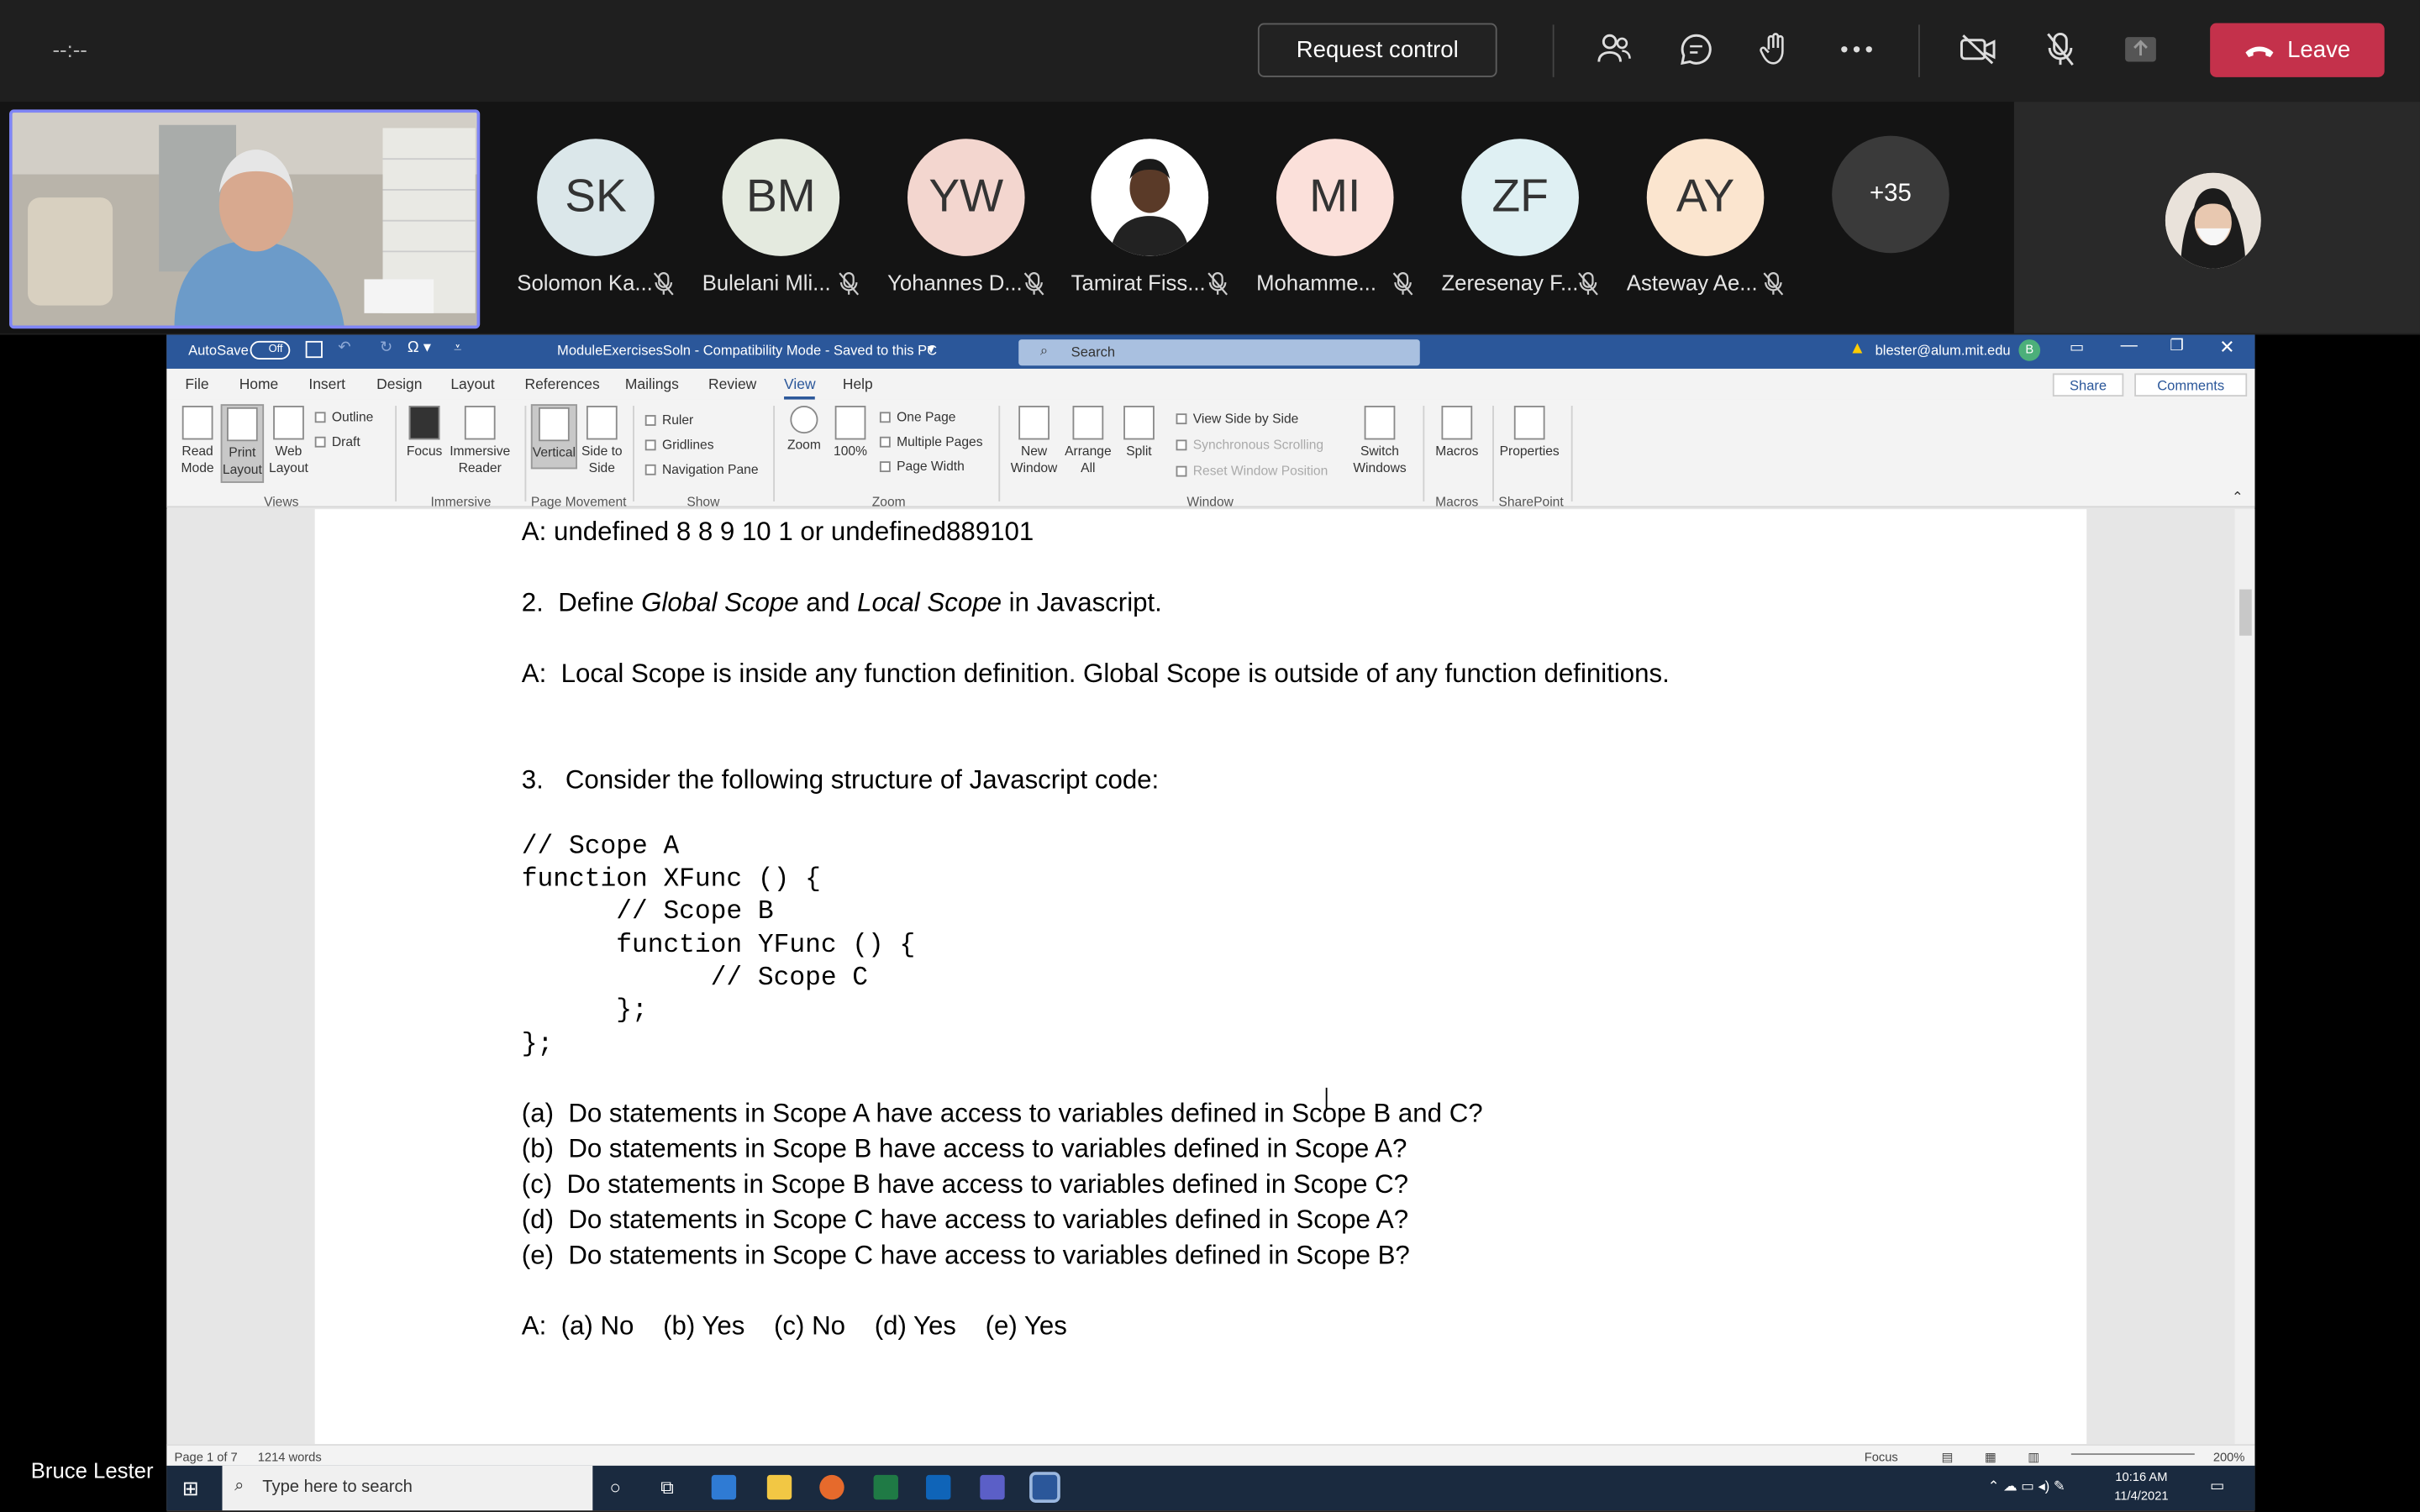  What do you see at coordinates (1044, 1487) in the screenshot?
I see `word-icon` at bounding box center [1044, 1487].